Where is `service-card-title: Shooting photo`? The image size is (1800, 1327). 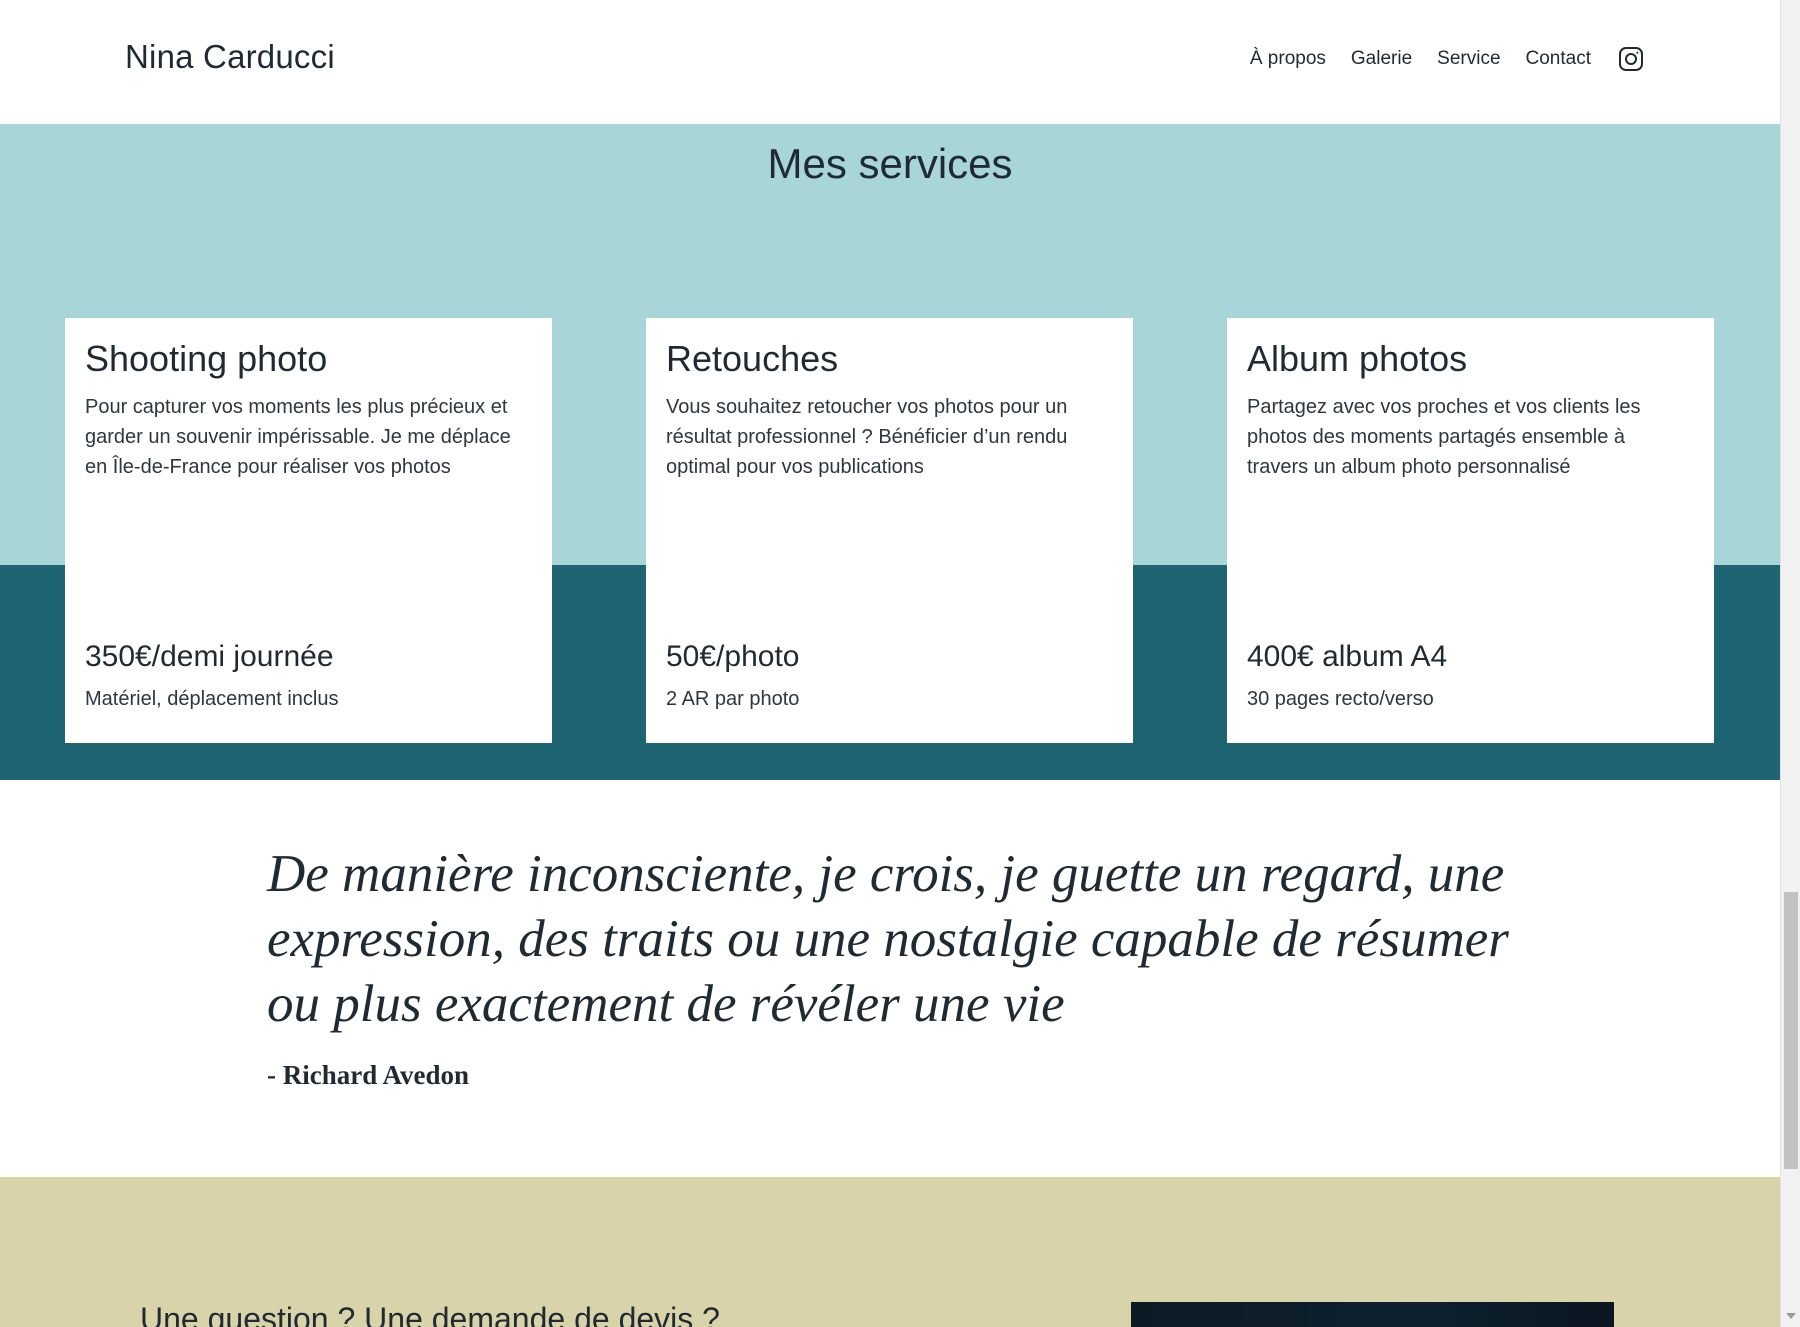
service-card-title: Shooting photo is located at coordinates (206, 358).